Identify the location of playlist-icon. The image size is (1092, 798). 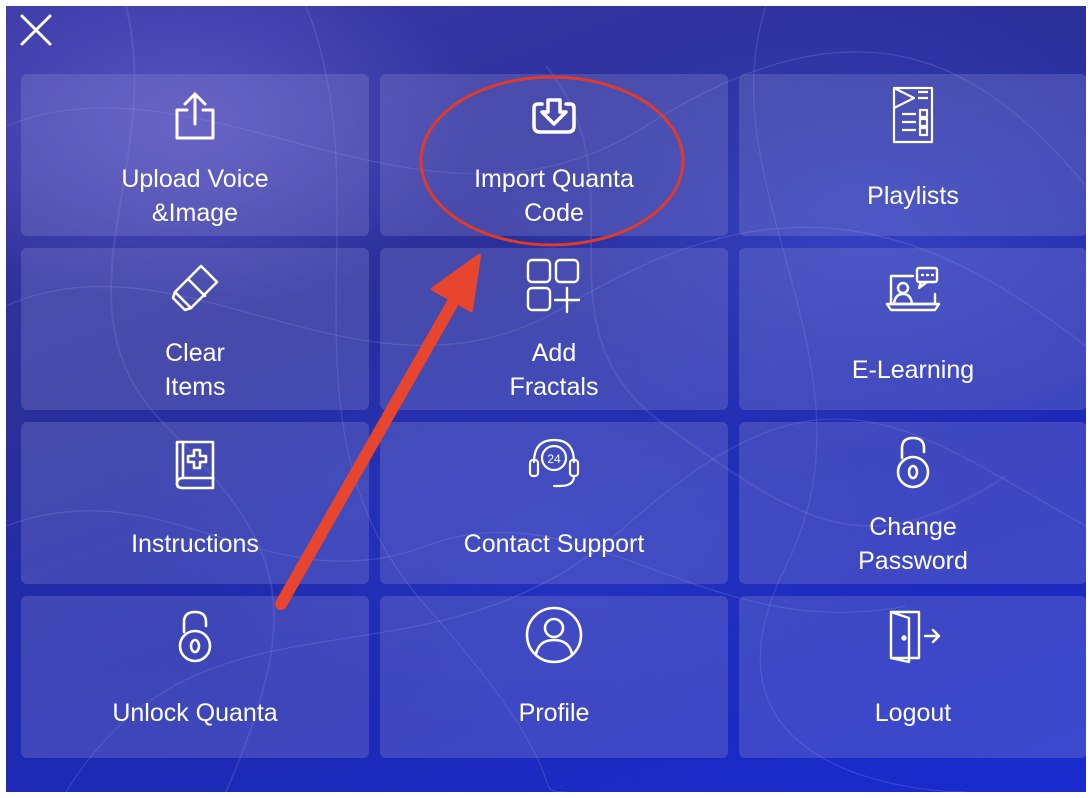
(913, 115).